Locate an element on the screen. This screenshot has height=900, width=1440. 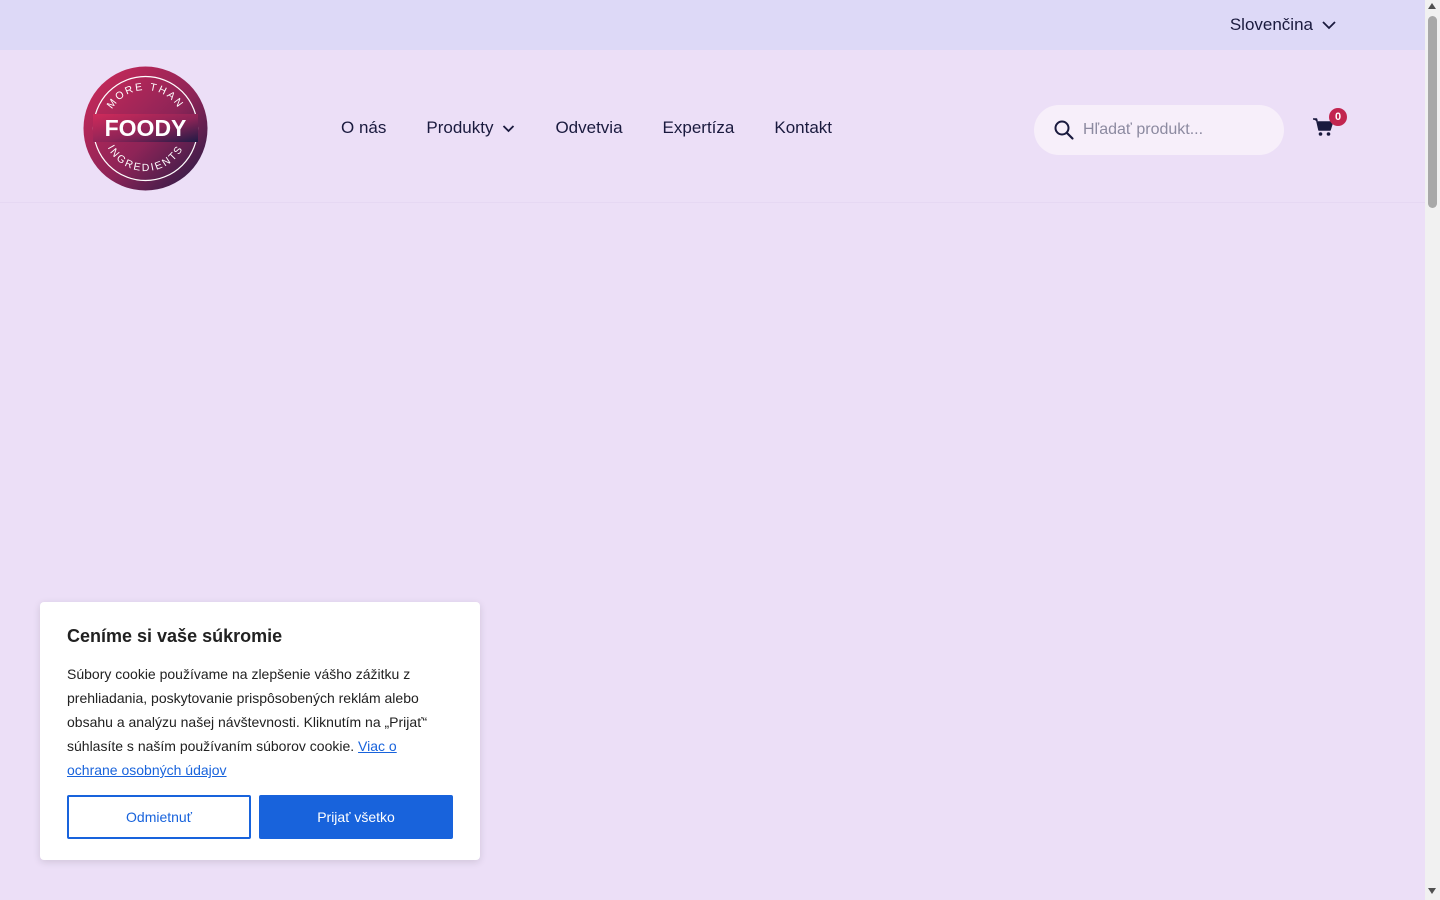
accept-all-button: Prijať všetko is located at coordinates (356, 817).